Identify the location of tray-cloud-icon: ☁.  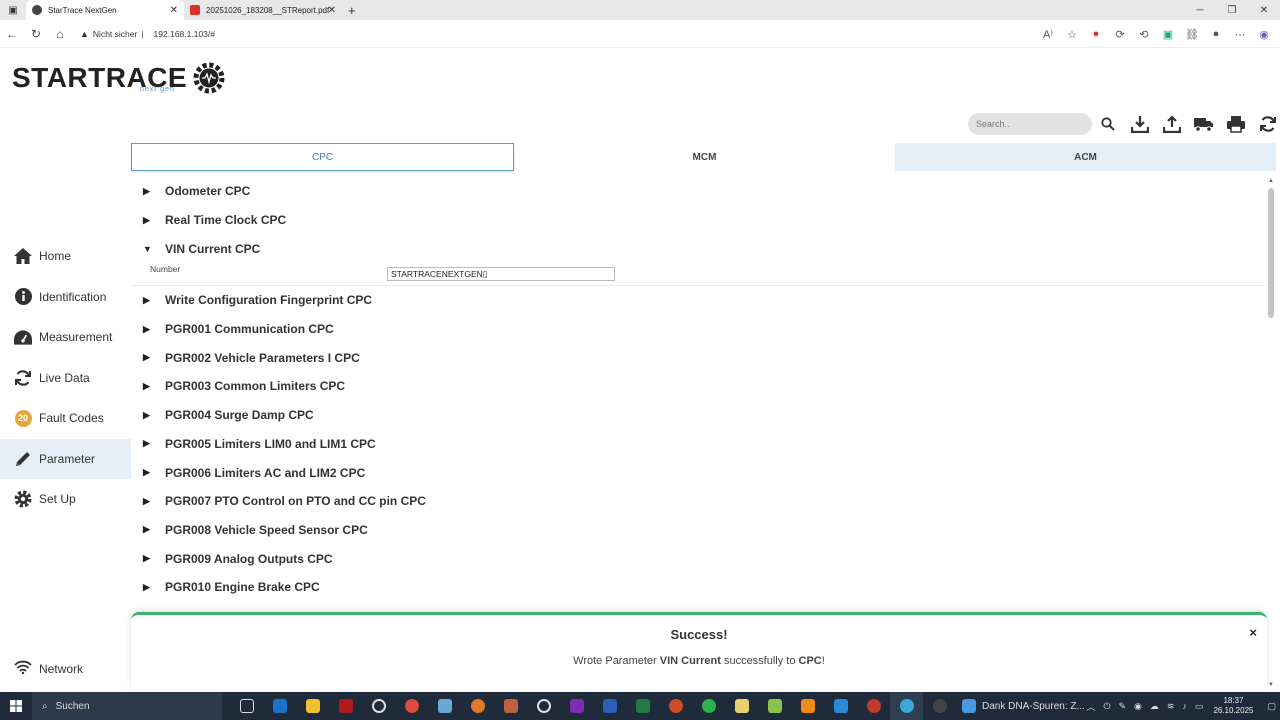
(1154, 706).